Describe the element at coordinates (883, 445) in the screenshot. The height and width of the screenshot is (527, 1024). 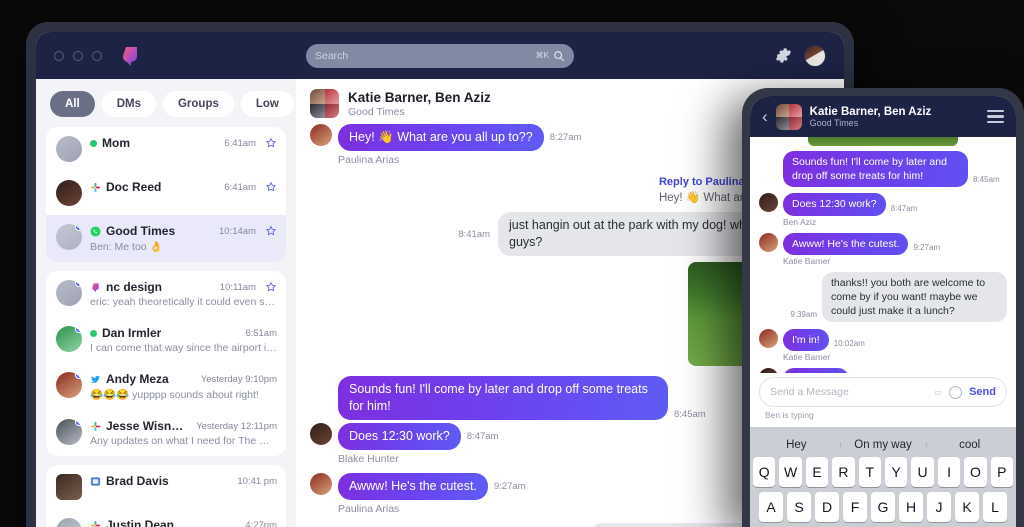
I see `prediction-word: On my way` at that location.